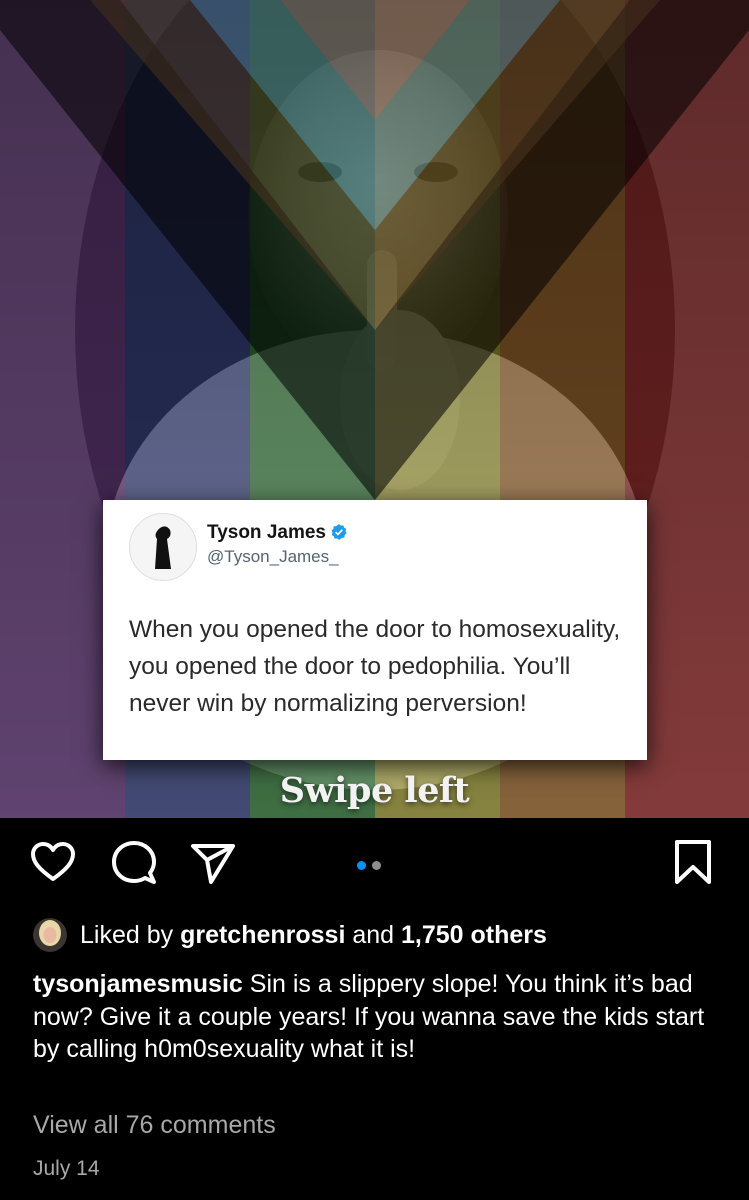  What do you see at coordinates (138, 984) in the screenshot?
I see `caption-username: tysonjamesmusic` at bounding box center [138, 984].